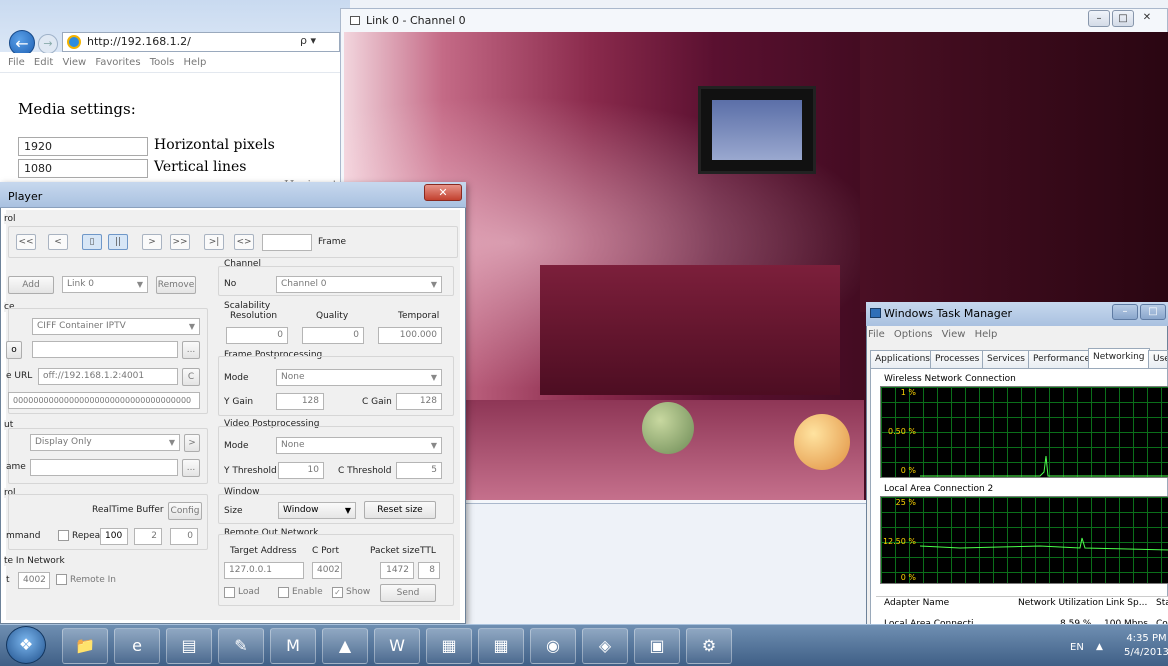 This screenshot has width=1168, height=666. What do you see at coordinates (104, 467) in the screenshot?
I see `name-input` at bounding box center [104, 467].